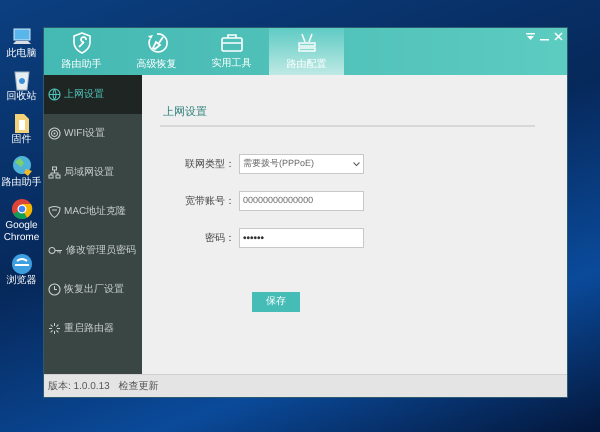 The image size is (600, 432). Describe the element at coordinates (93, 289) in the screenshot. I see `sidebar-item: 恢复出厂设置` at that location.